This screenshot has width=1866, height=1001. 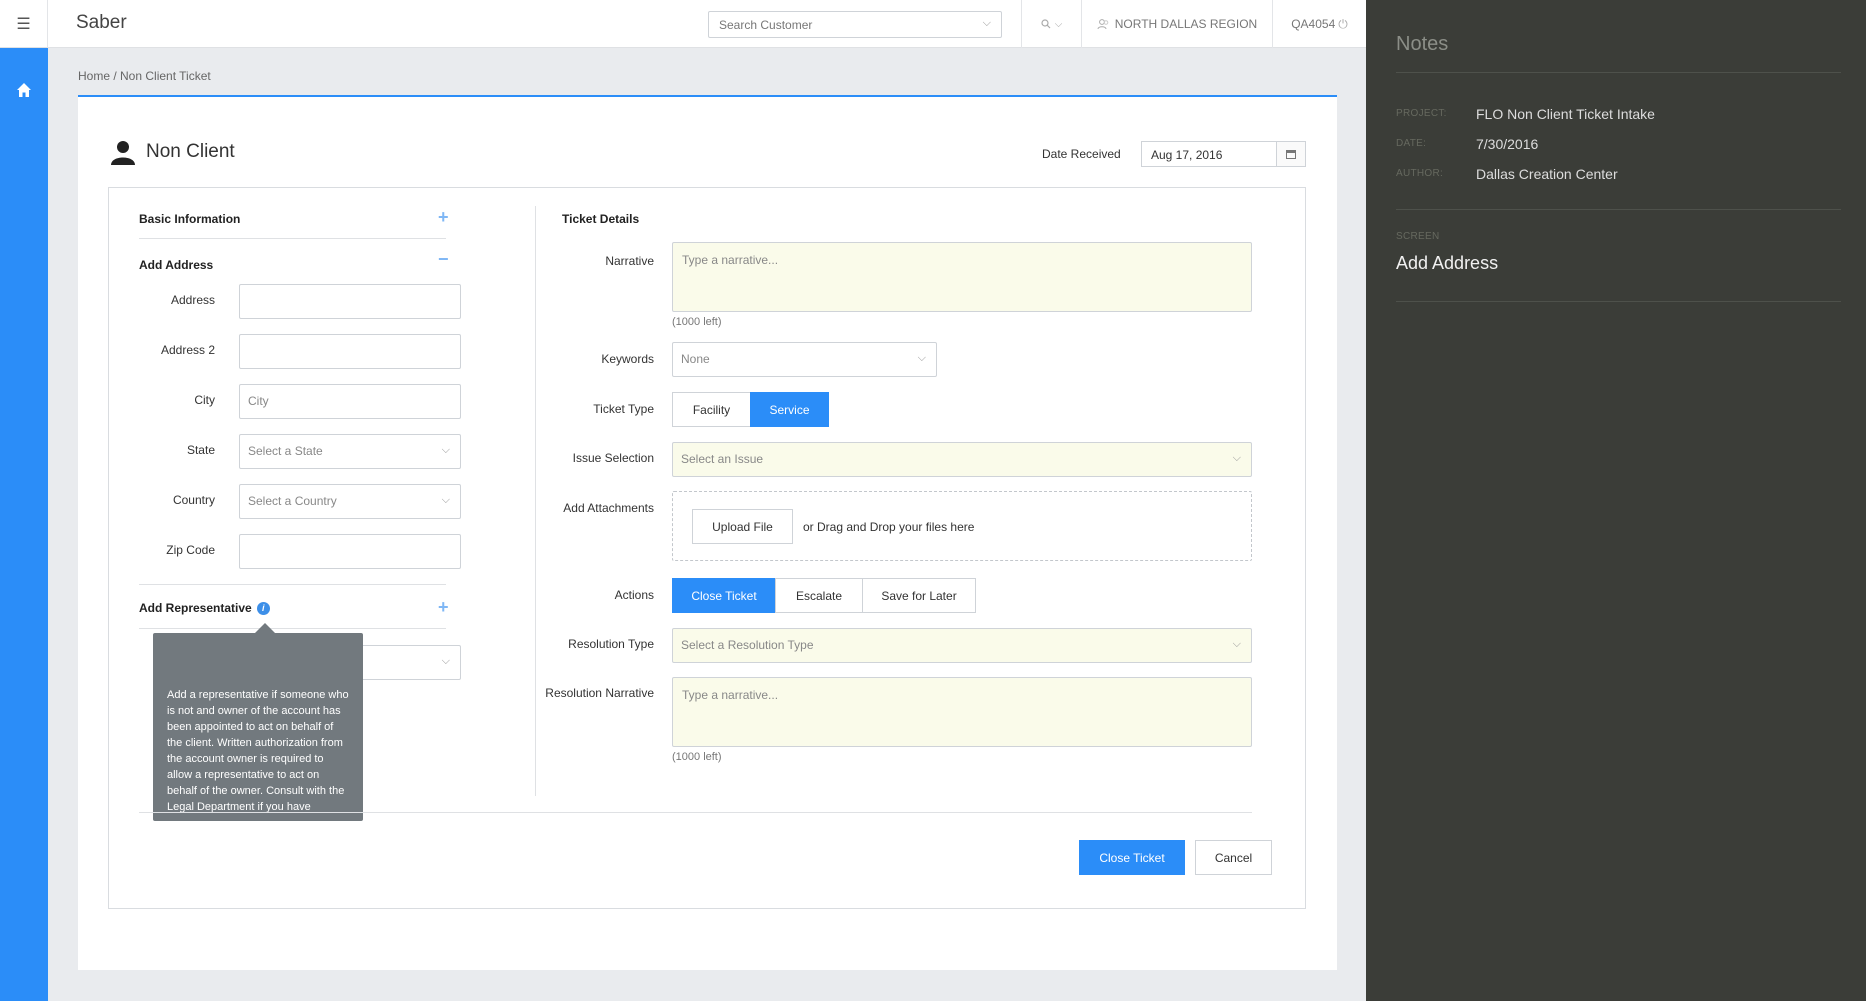 What do you see at coordinates (724, 595) in the screenshot?
I see `action-close-ticket: Close Ticket` at bounding box center [724, 595].